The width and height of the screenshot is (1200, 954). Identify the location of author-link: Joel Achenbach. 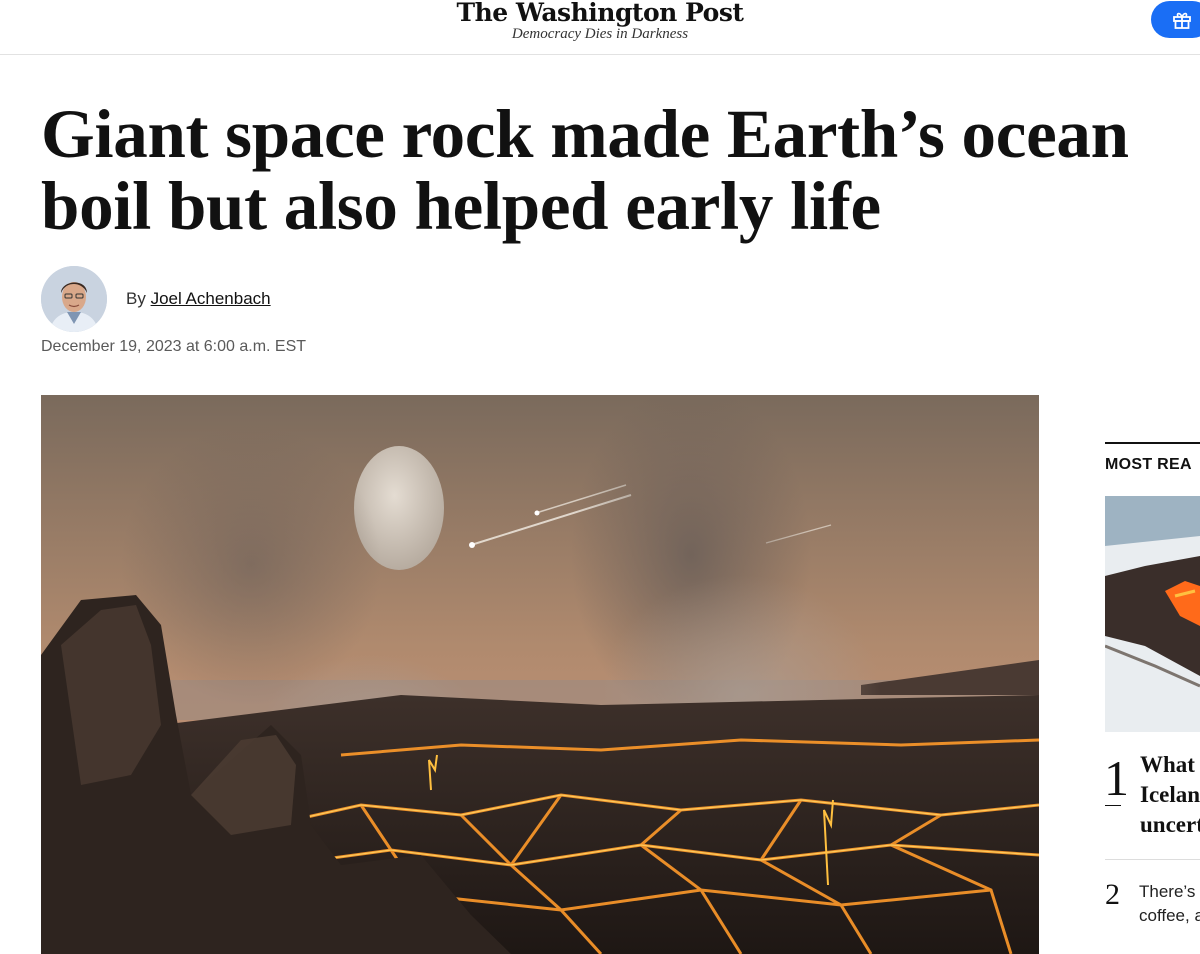
(211, 298).